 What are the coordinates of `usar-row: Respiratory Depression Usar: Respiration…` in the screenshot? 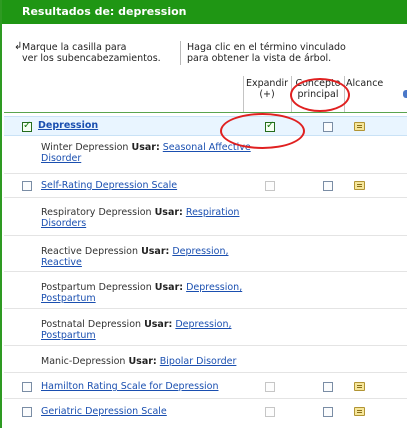 It's located at (205, 217).